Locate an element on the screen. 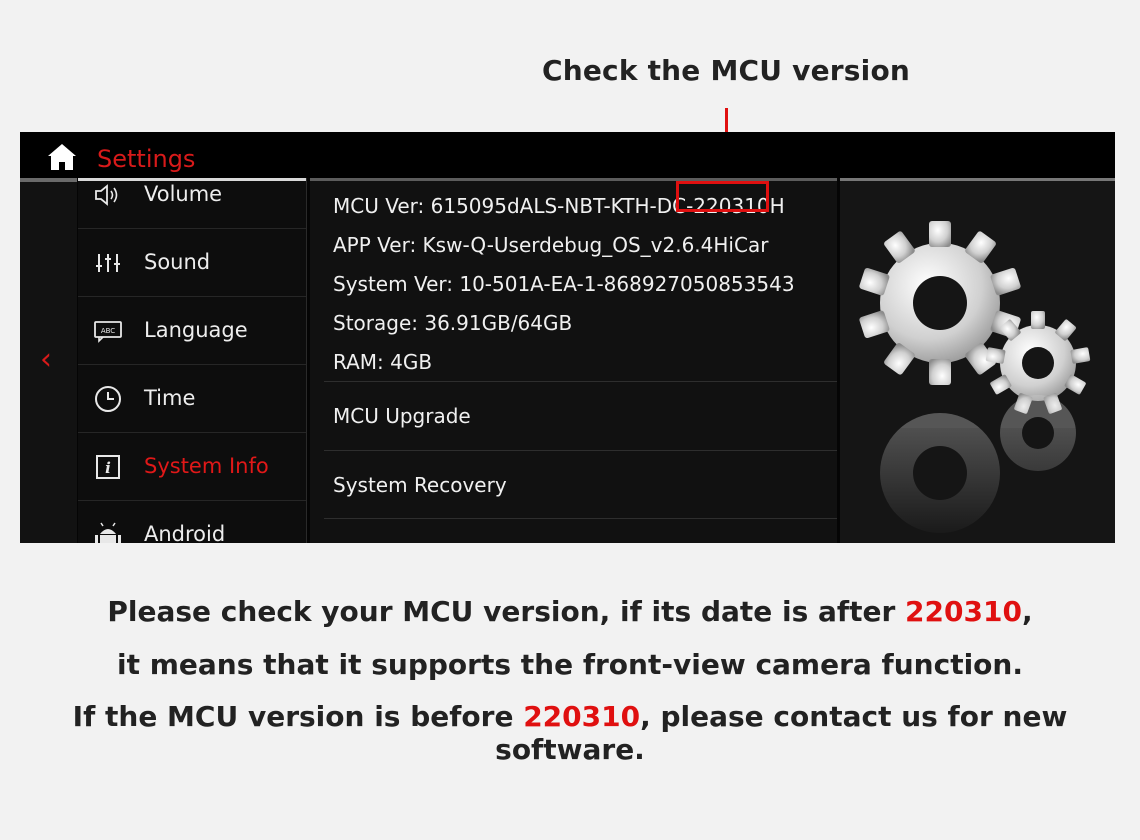 The image size is (1140, 840). keyboard-icon: ABC is located at coordinates (108, 330).